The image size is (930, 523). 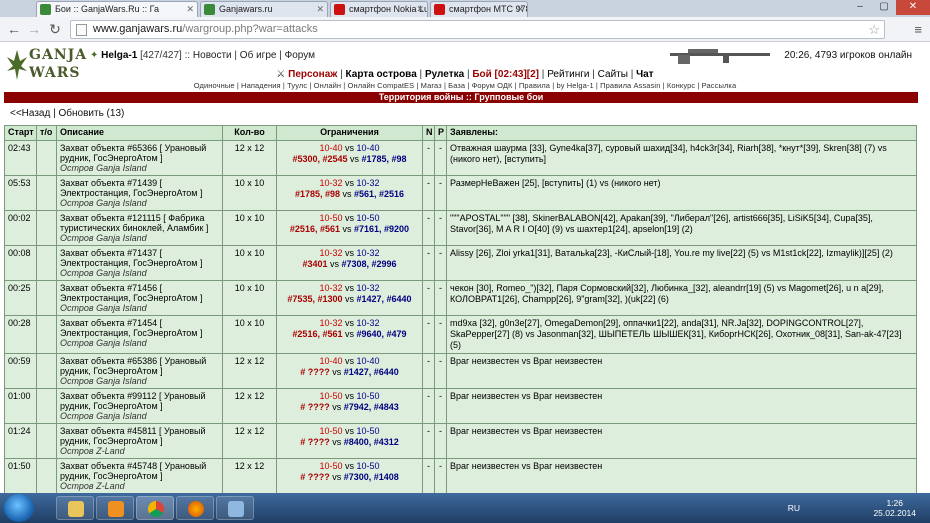 What do you see at coordinates (428, 406) in the screenshot?
I see `n-cell: -` at bounding box center [428, 406].